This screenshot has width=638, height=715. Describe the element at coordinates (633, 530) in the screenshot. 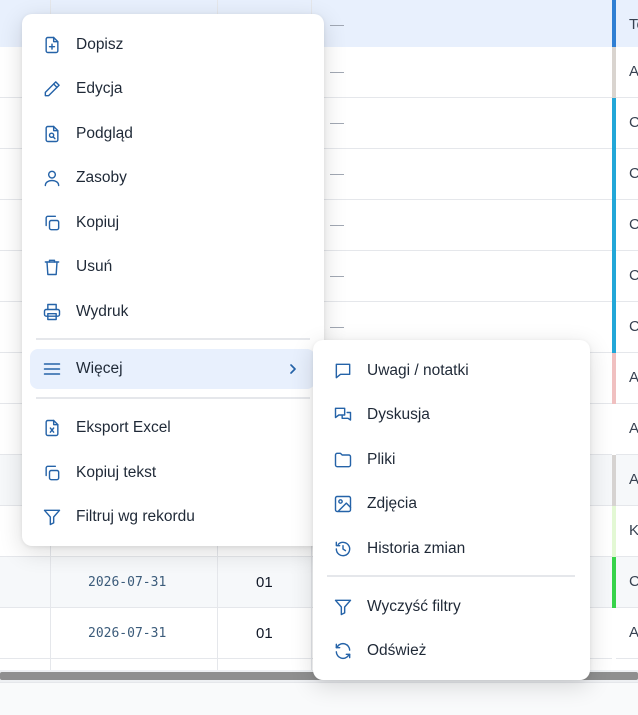

I see `edge-cell-text: K` at that location.